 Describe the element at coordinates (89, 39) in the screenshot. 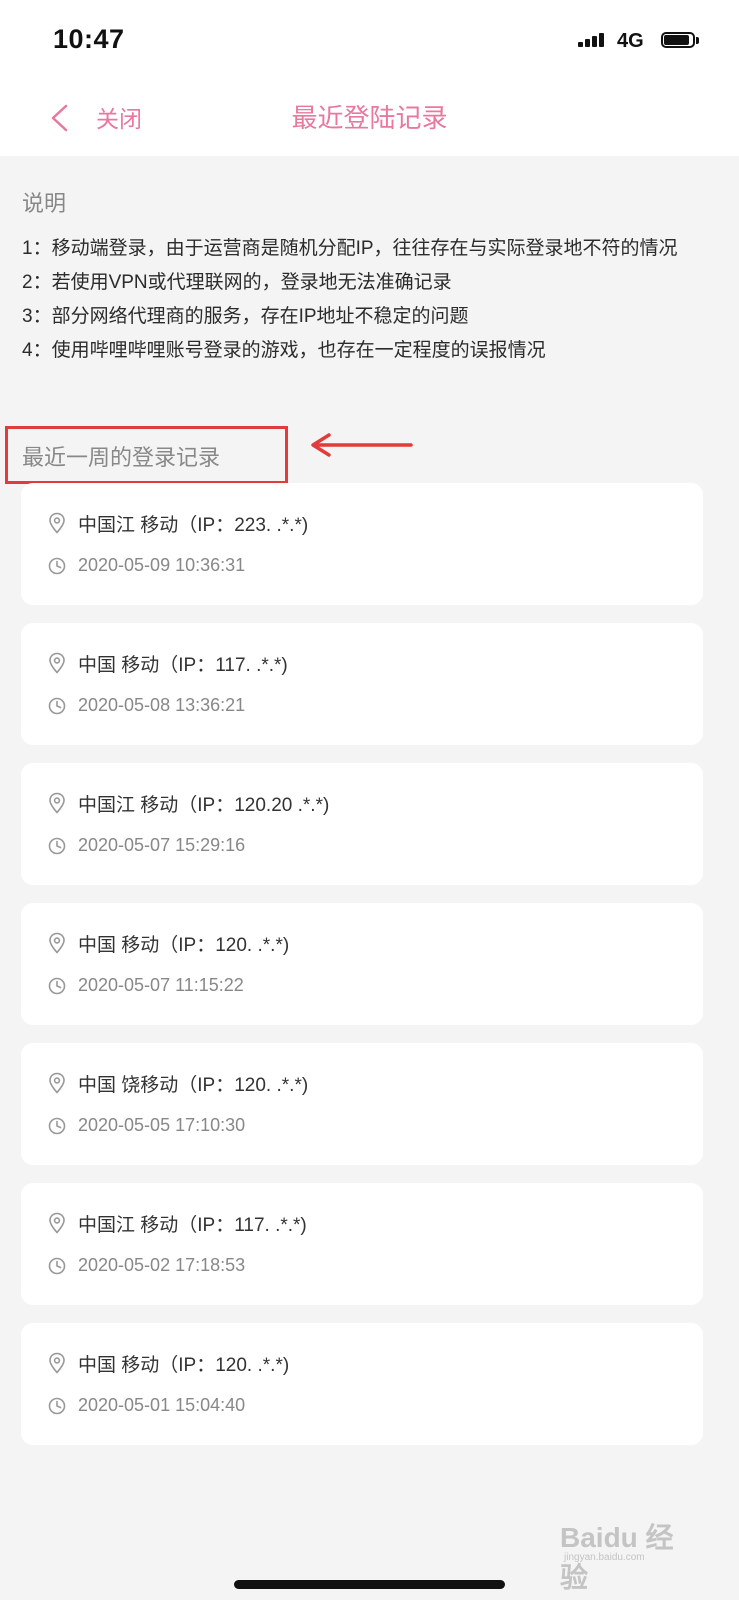

I see `status-time: 10:47` at that location.